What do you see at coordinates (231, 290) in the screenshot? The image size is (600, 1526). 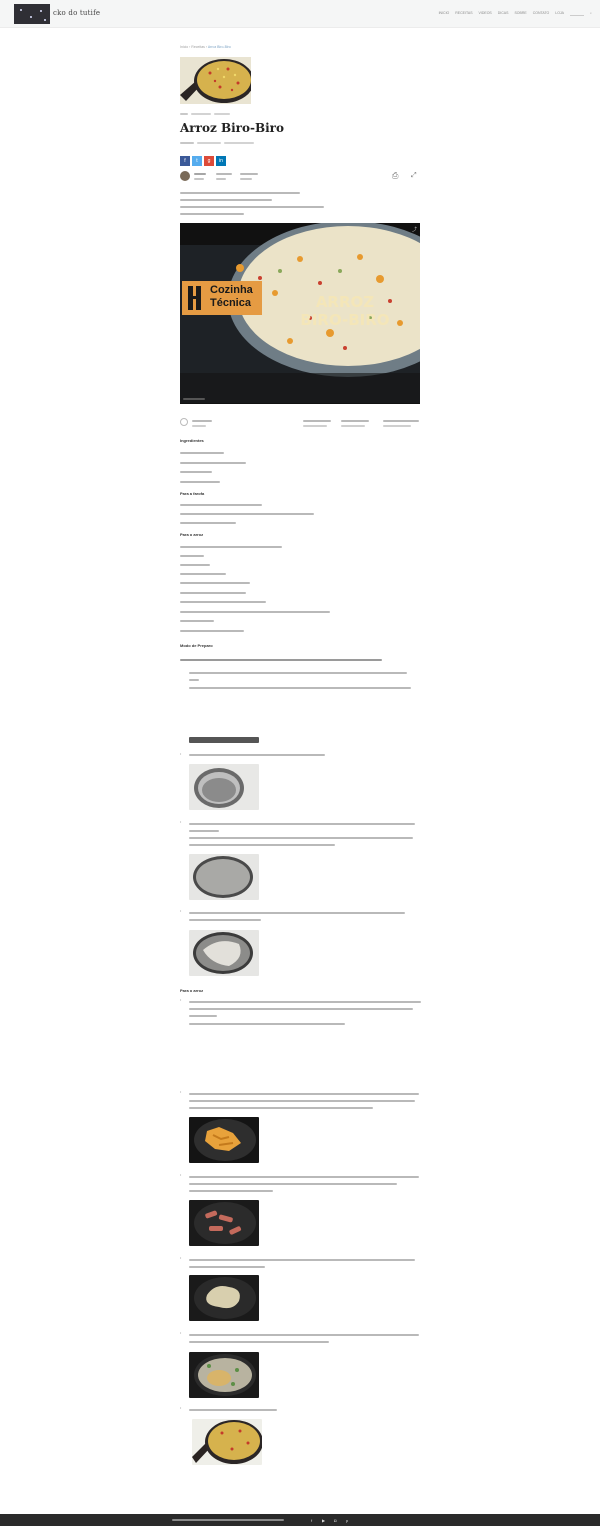 I see `brand-line-1: Cozinha` at bounding box center [231, 290].